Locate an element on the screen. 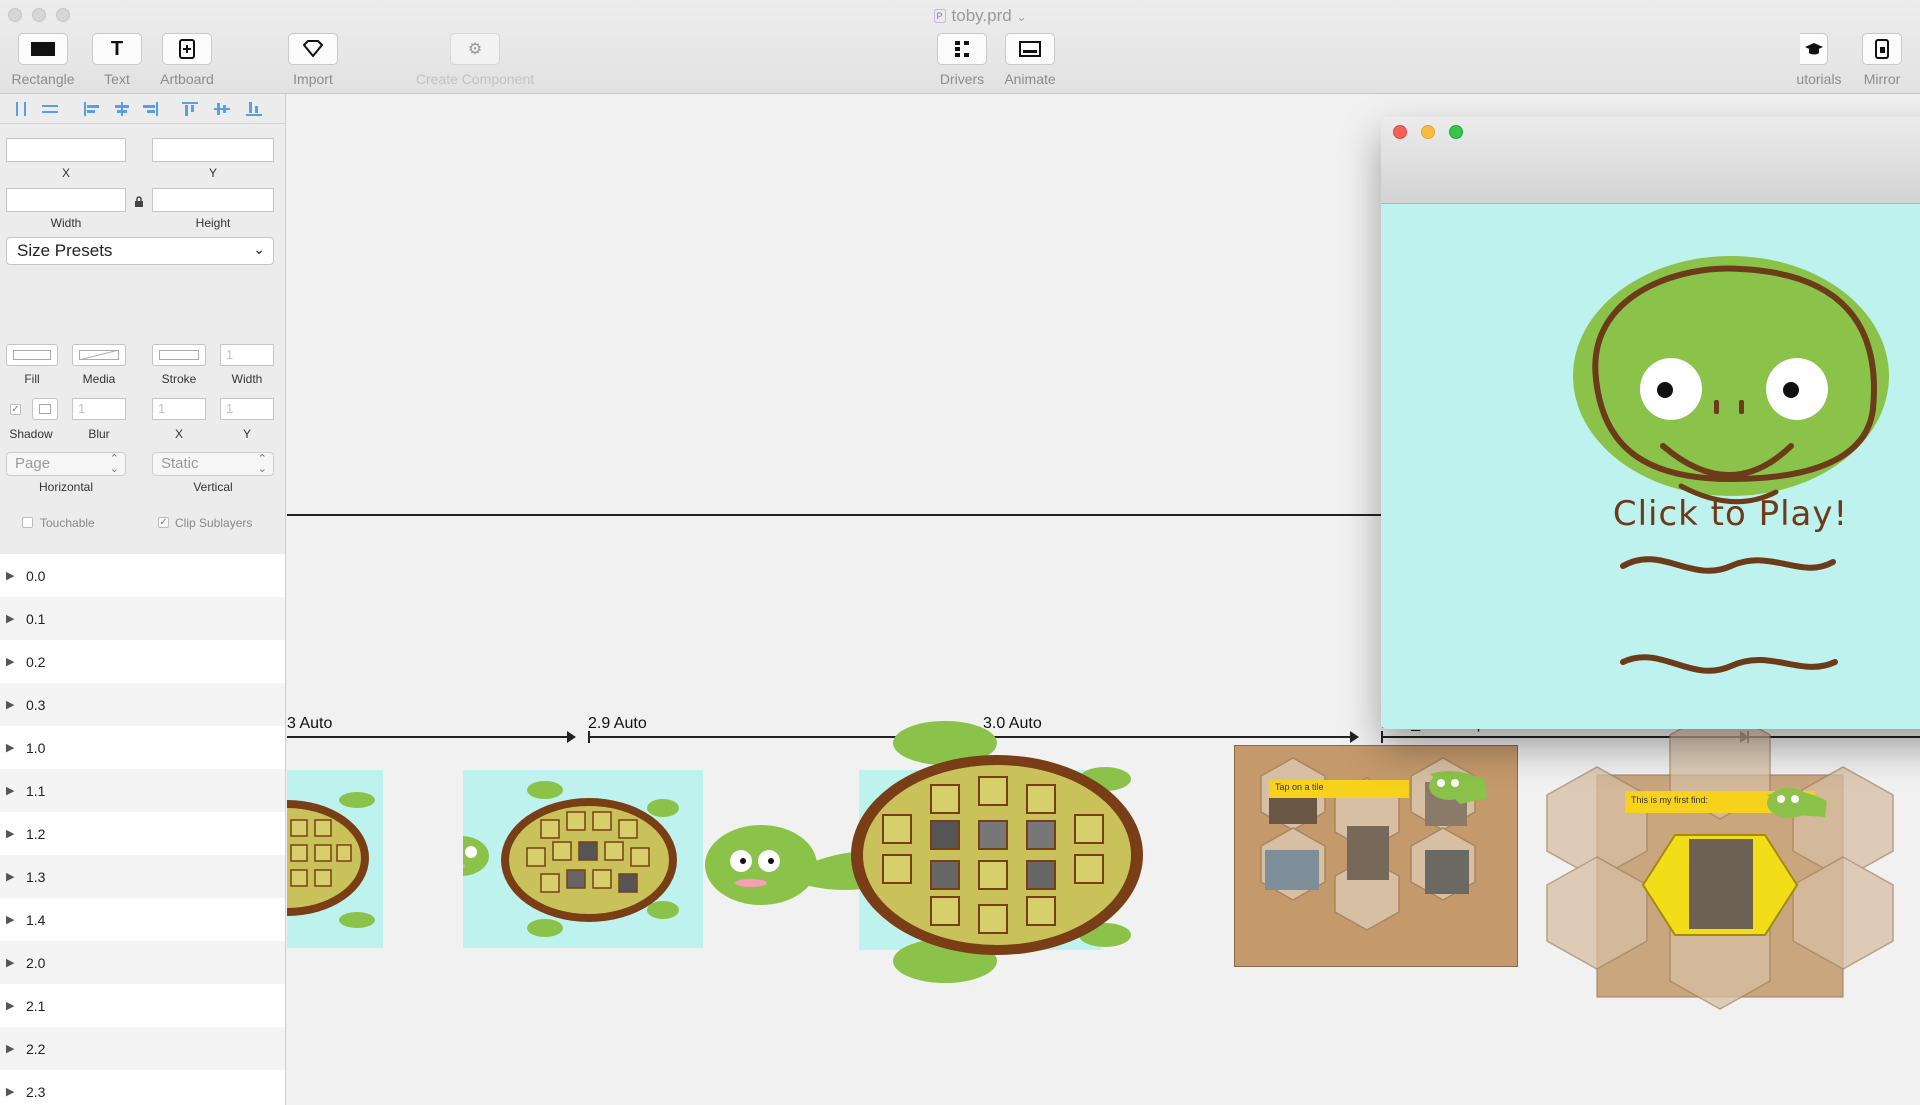  preview-screen: Click to Play! is located at coordinates (1650, 466).